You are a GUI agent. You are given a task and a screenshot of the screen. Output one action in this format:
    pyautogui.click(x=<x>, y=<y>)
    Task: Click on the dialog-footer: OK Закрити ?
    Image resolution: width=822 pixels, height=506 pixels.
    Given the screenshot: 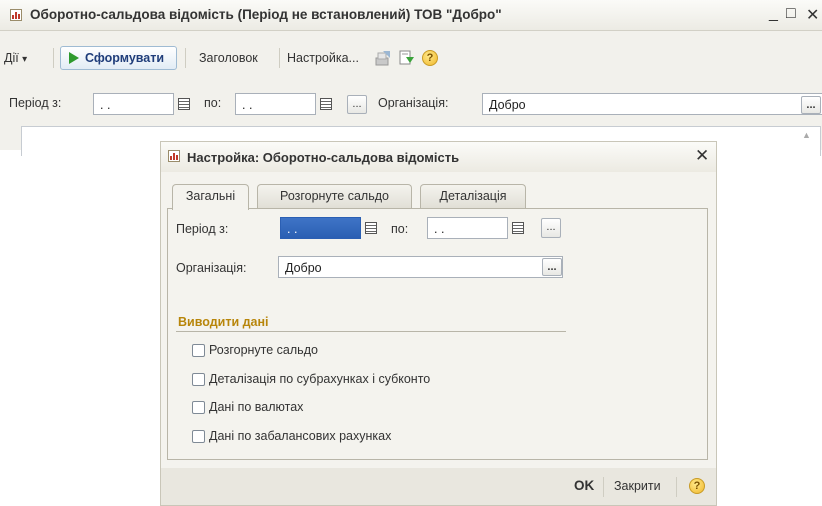 What is the action you would take?
    pyautogui.click(x=438, y=486)
    